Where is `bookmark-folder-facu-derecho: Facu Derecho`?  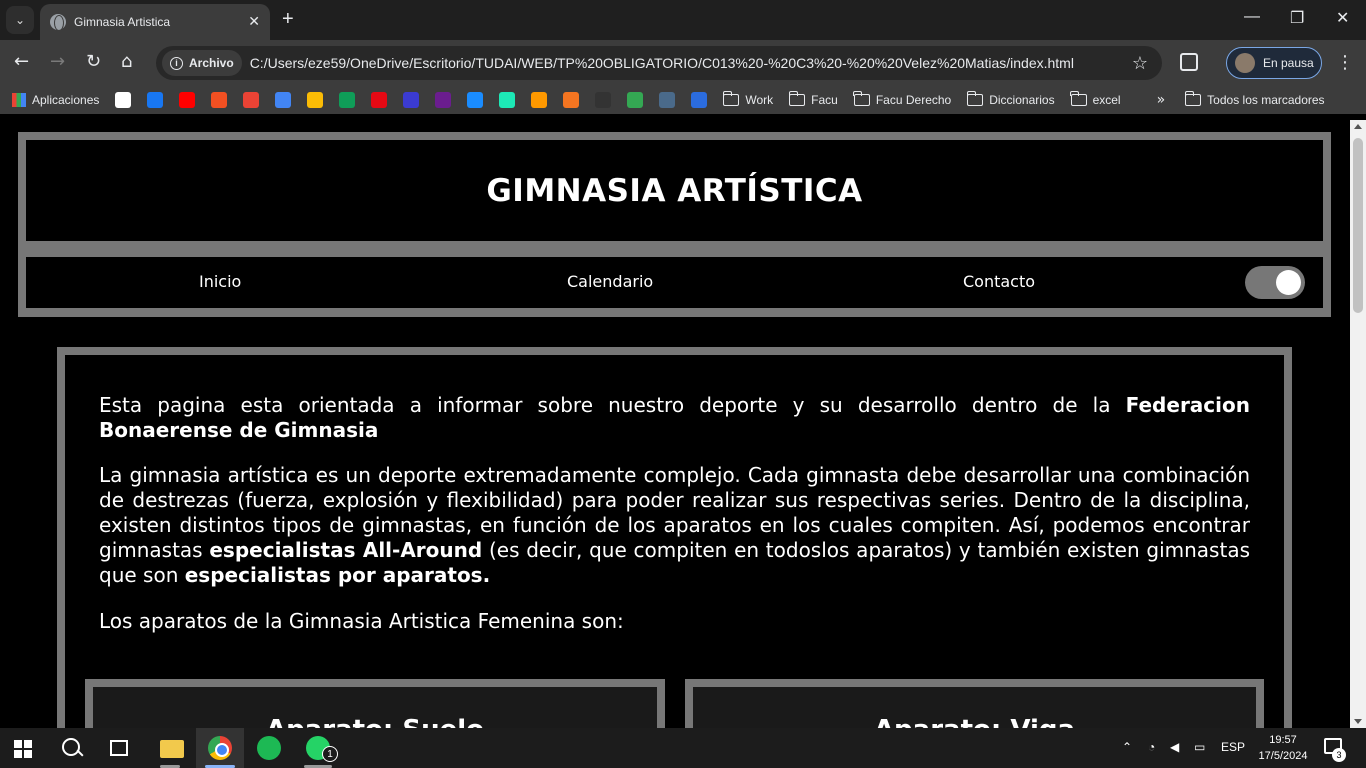 bookmark-folder-facu-derecho: Facu Derecho is located at coordinates (902, 99).